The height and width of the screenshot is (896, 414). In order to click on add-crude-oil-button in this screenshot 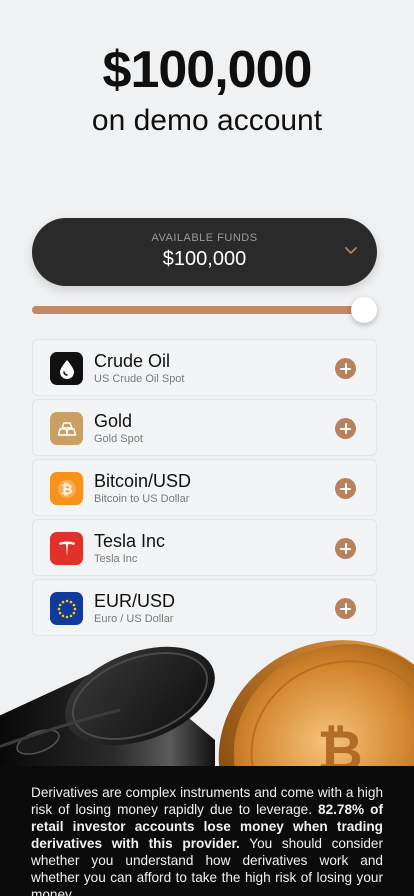, I will do `click(345, 368)`.